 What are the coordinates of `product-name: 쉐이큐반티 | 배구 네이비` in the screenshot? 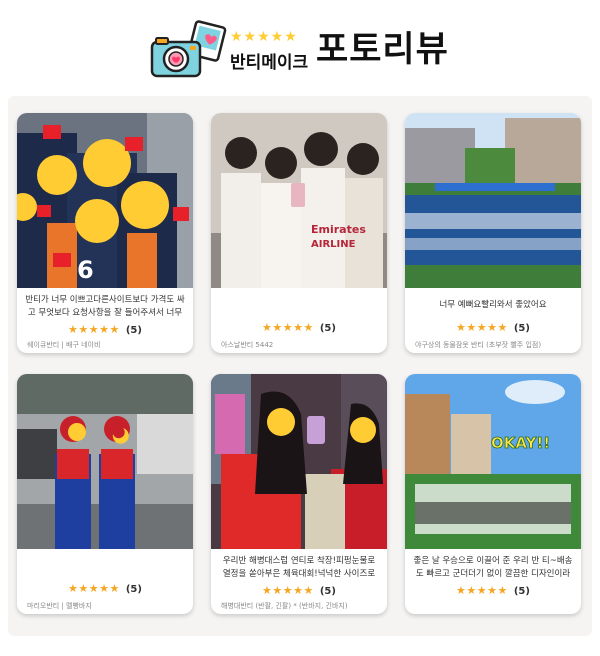 It's located at (107, 345).